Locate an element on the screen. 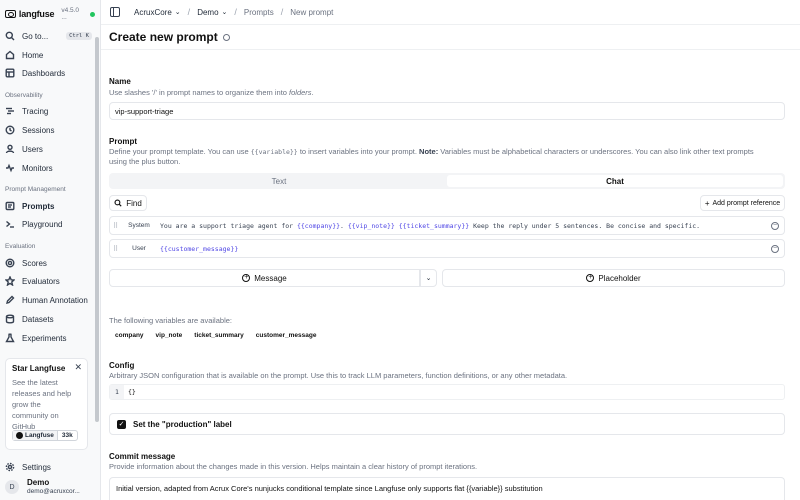  breadcrumb-org-label: AcruxCore is located at coordinates (153, 12).